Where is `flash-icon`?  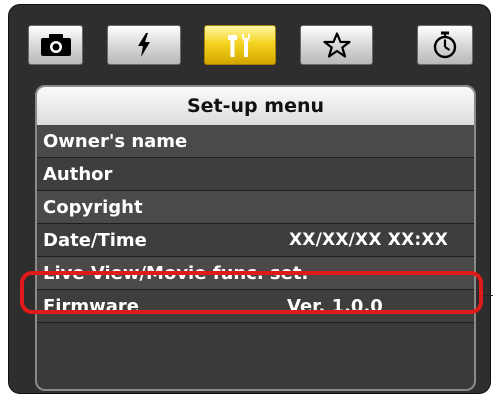 flash-icon is located at coordinates (144, 45).